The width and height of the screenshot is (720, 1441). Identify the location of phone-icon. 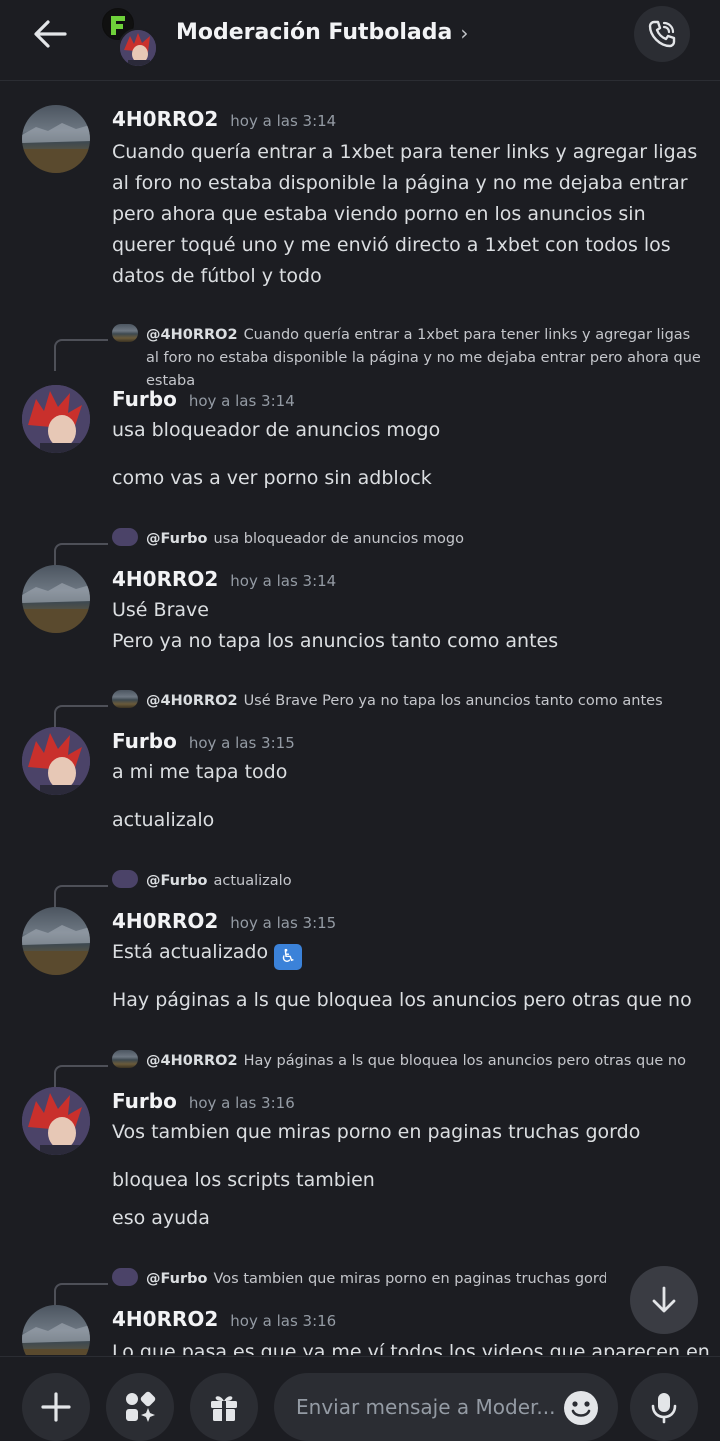
(662, 34).